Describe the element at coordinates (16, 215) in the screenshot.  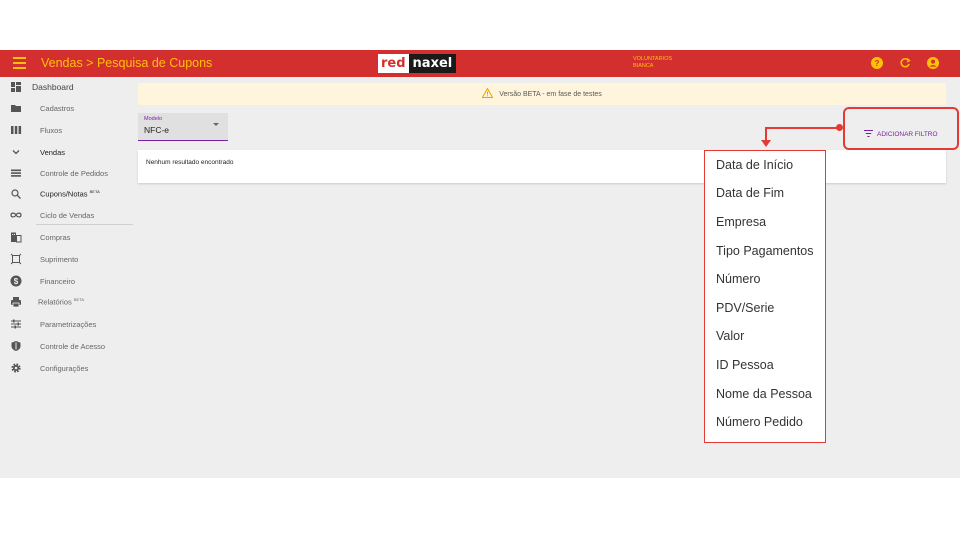
I see `infinity-icon` at that location.